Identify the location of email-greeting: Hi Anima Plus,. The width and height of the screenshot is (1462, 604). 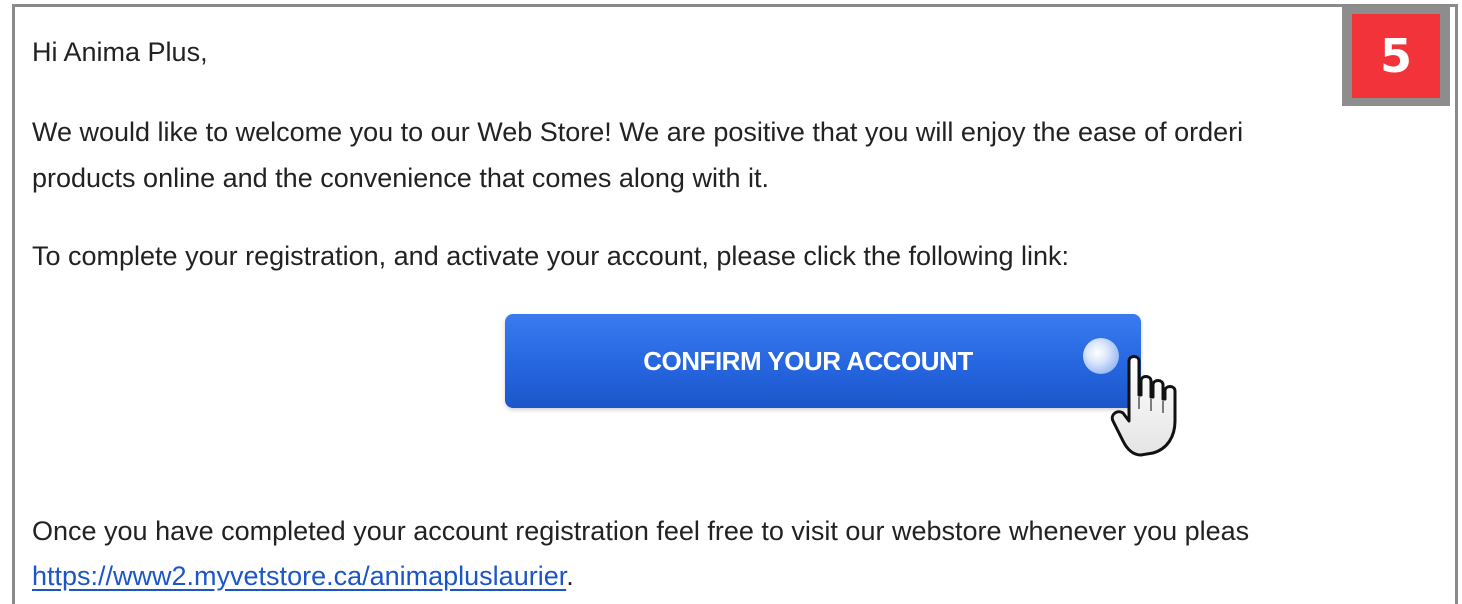
(120, 52).